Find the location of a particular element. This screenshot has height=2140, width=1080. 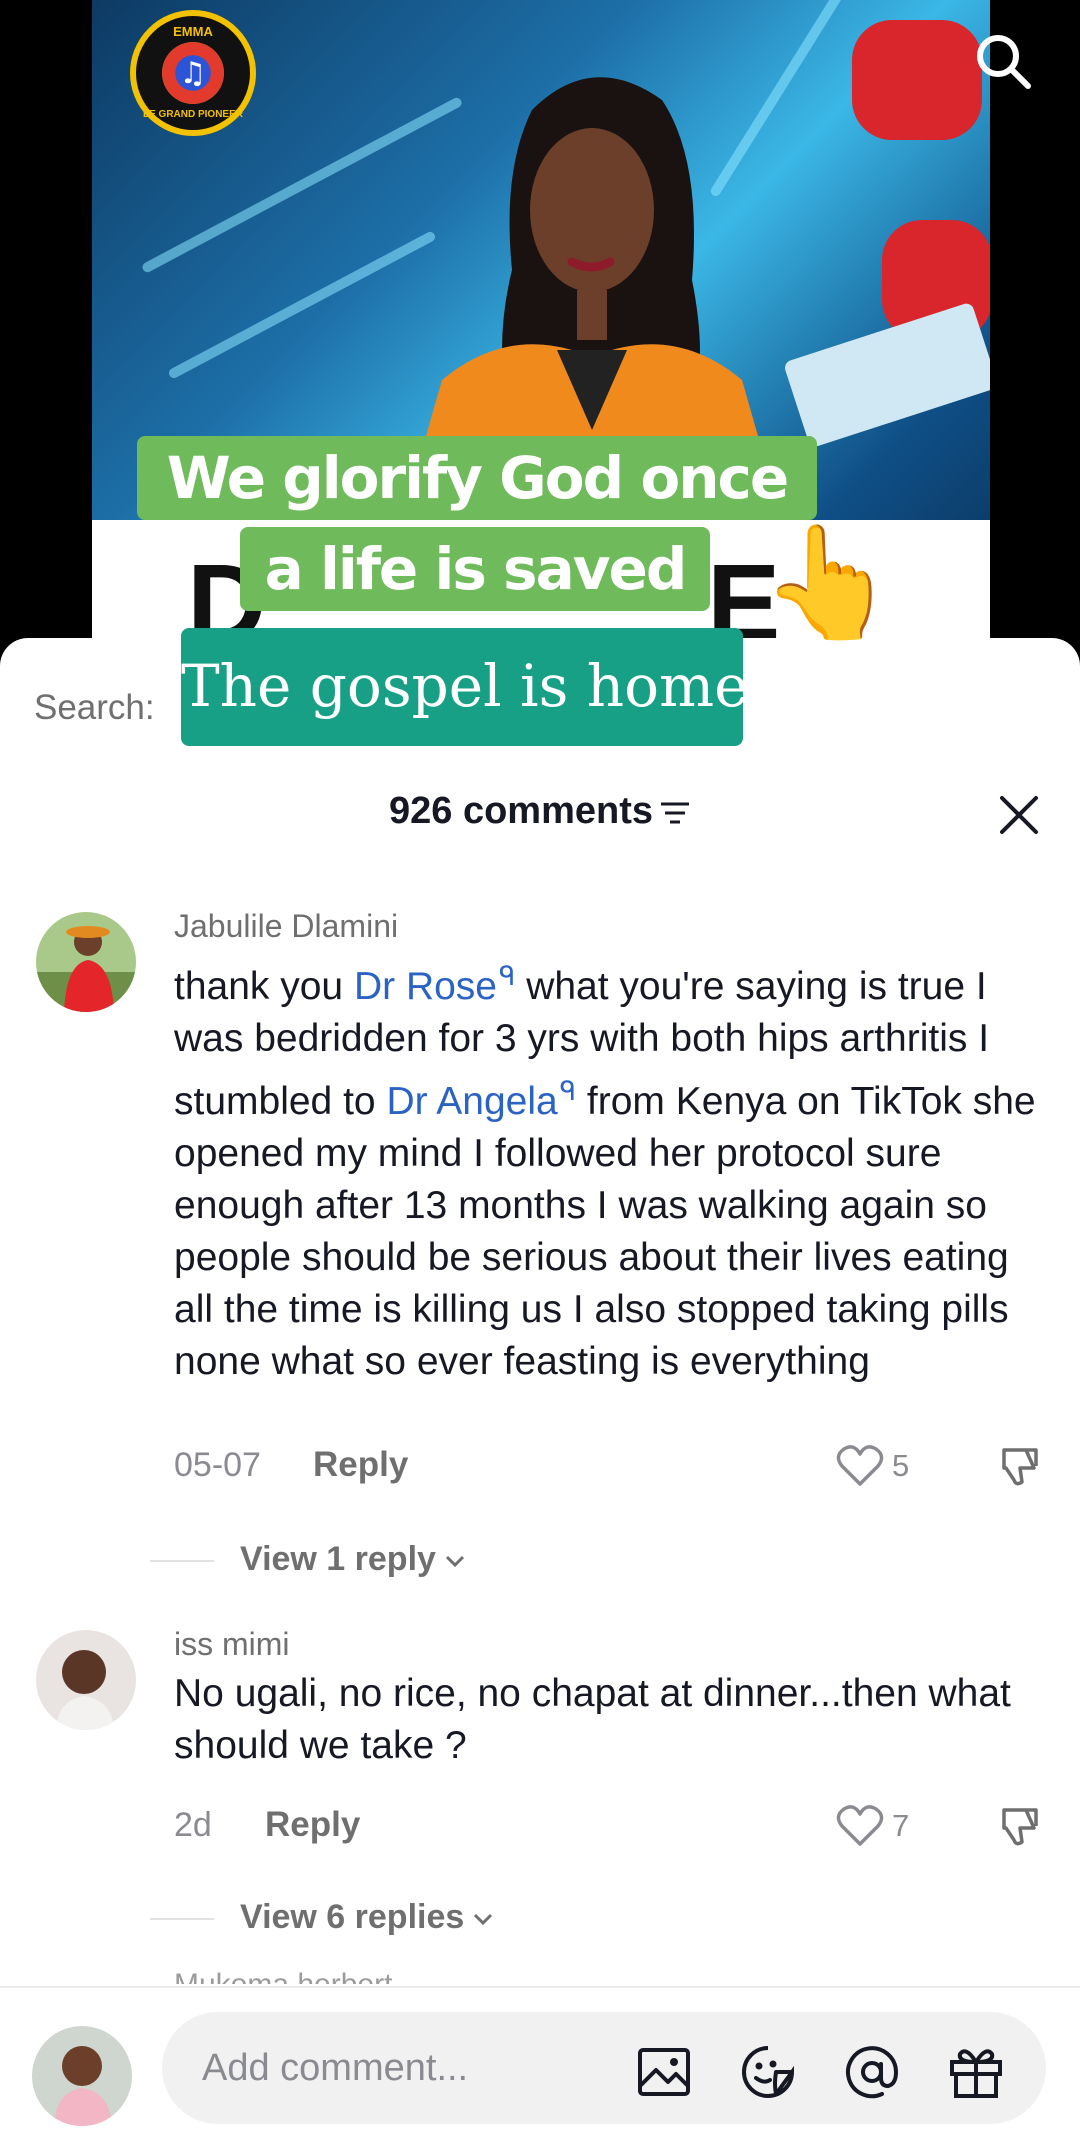

gift-icon is located at coordinates (976, 2072).